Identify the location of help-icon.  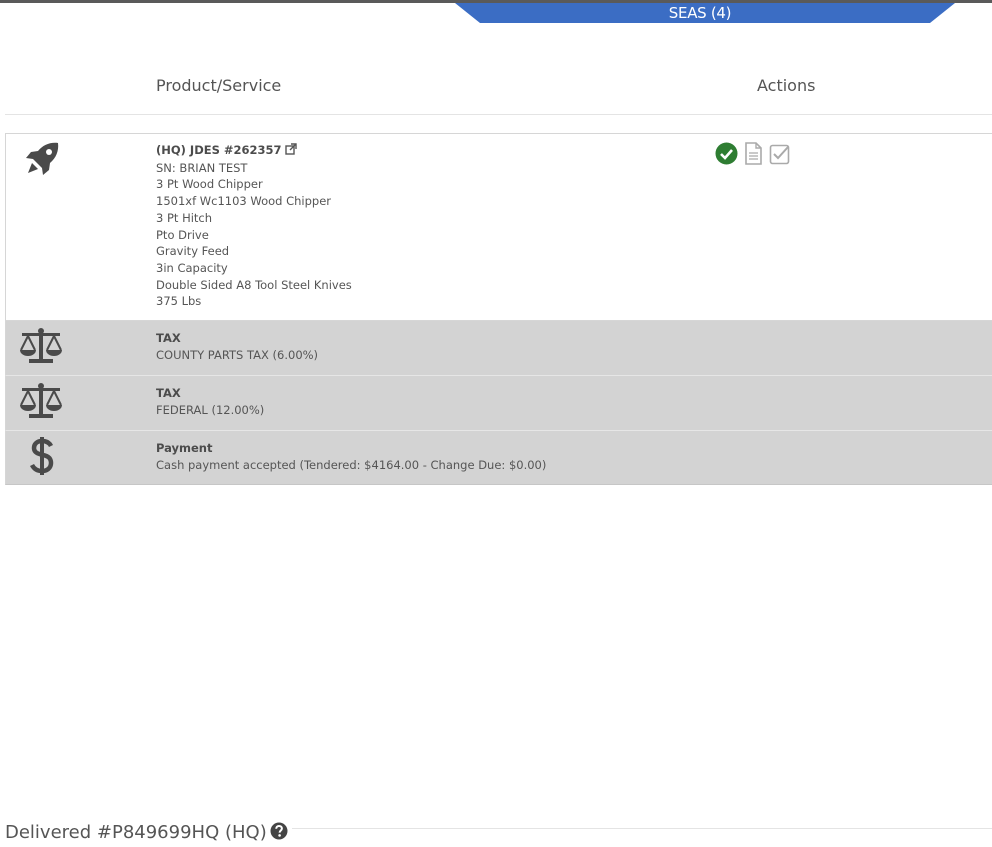
(279, 833).